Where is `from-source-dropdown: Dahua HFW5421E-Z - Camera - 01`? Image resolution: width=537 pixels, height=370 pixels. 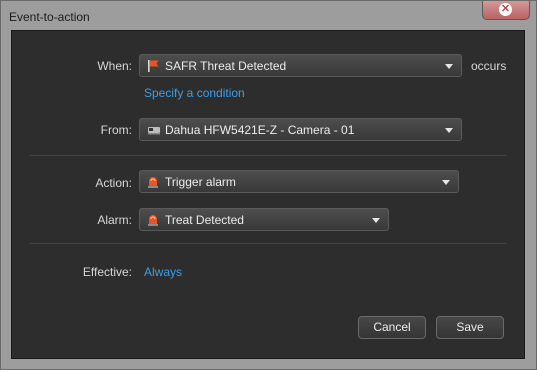 from-source-dropdown: Dahua HFW5421E-Z - Camera - 01 is located at coordinates (300, 129).